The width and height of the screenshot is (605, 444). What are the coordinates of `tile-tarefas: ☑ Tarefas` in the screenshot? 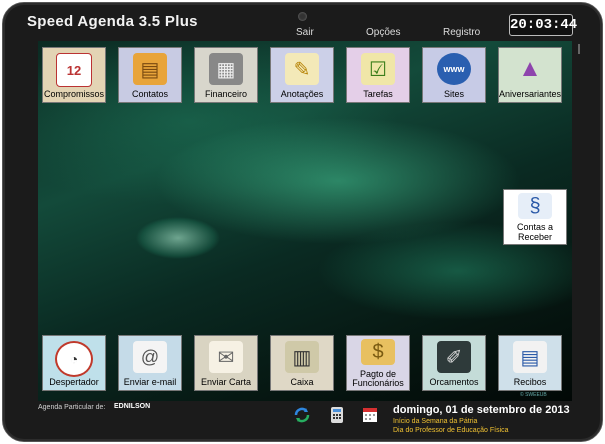 It's located at (378, 75).